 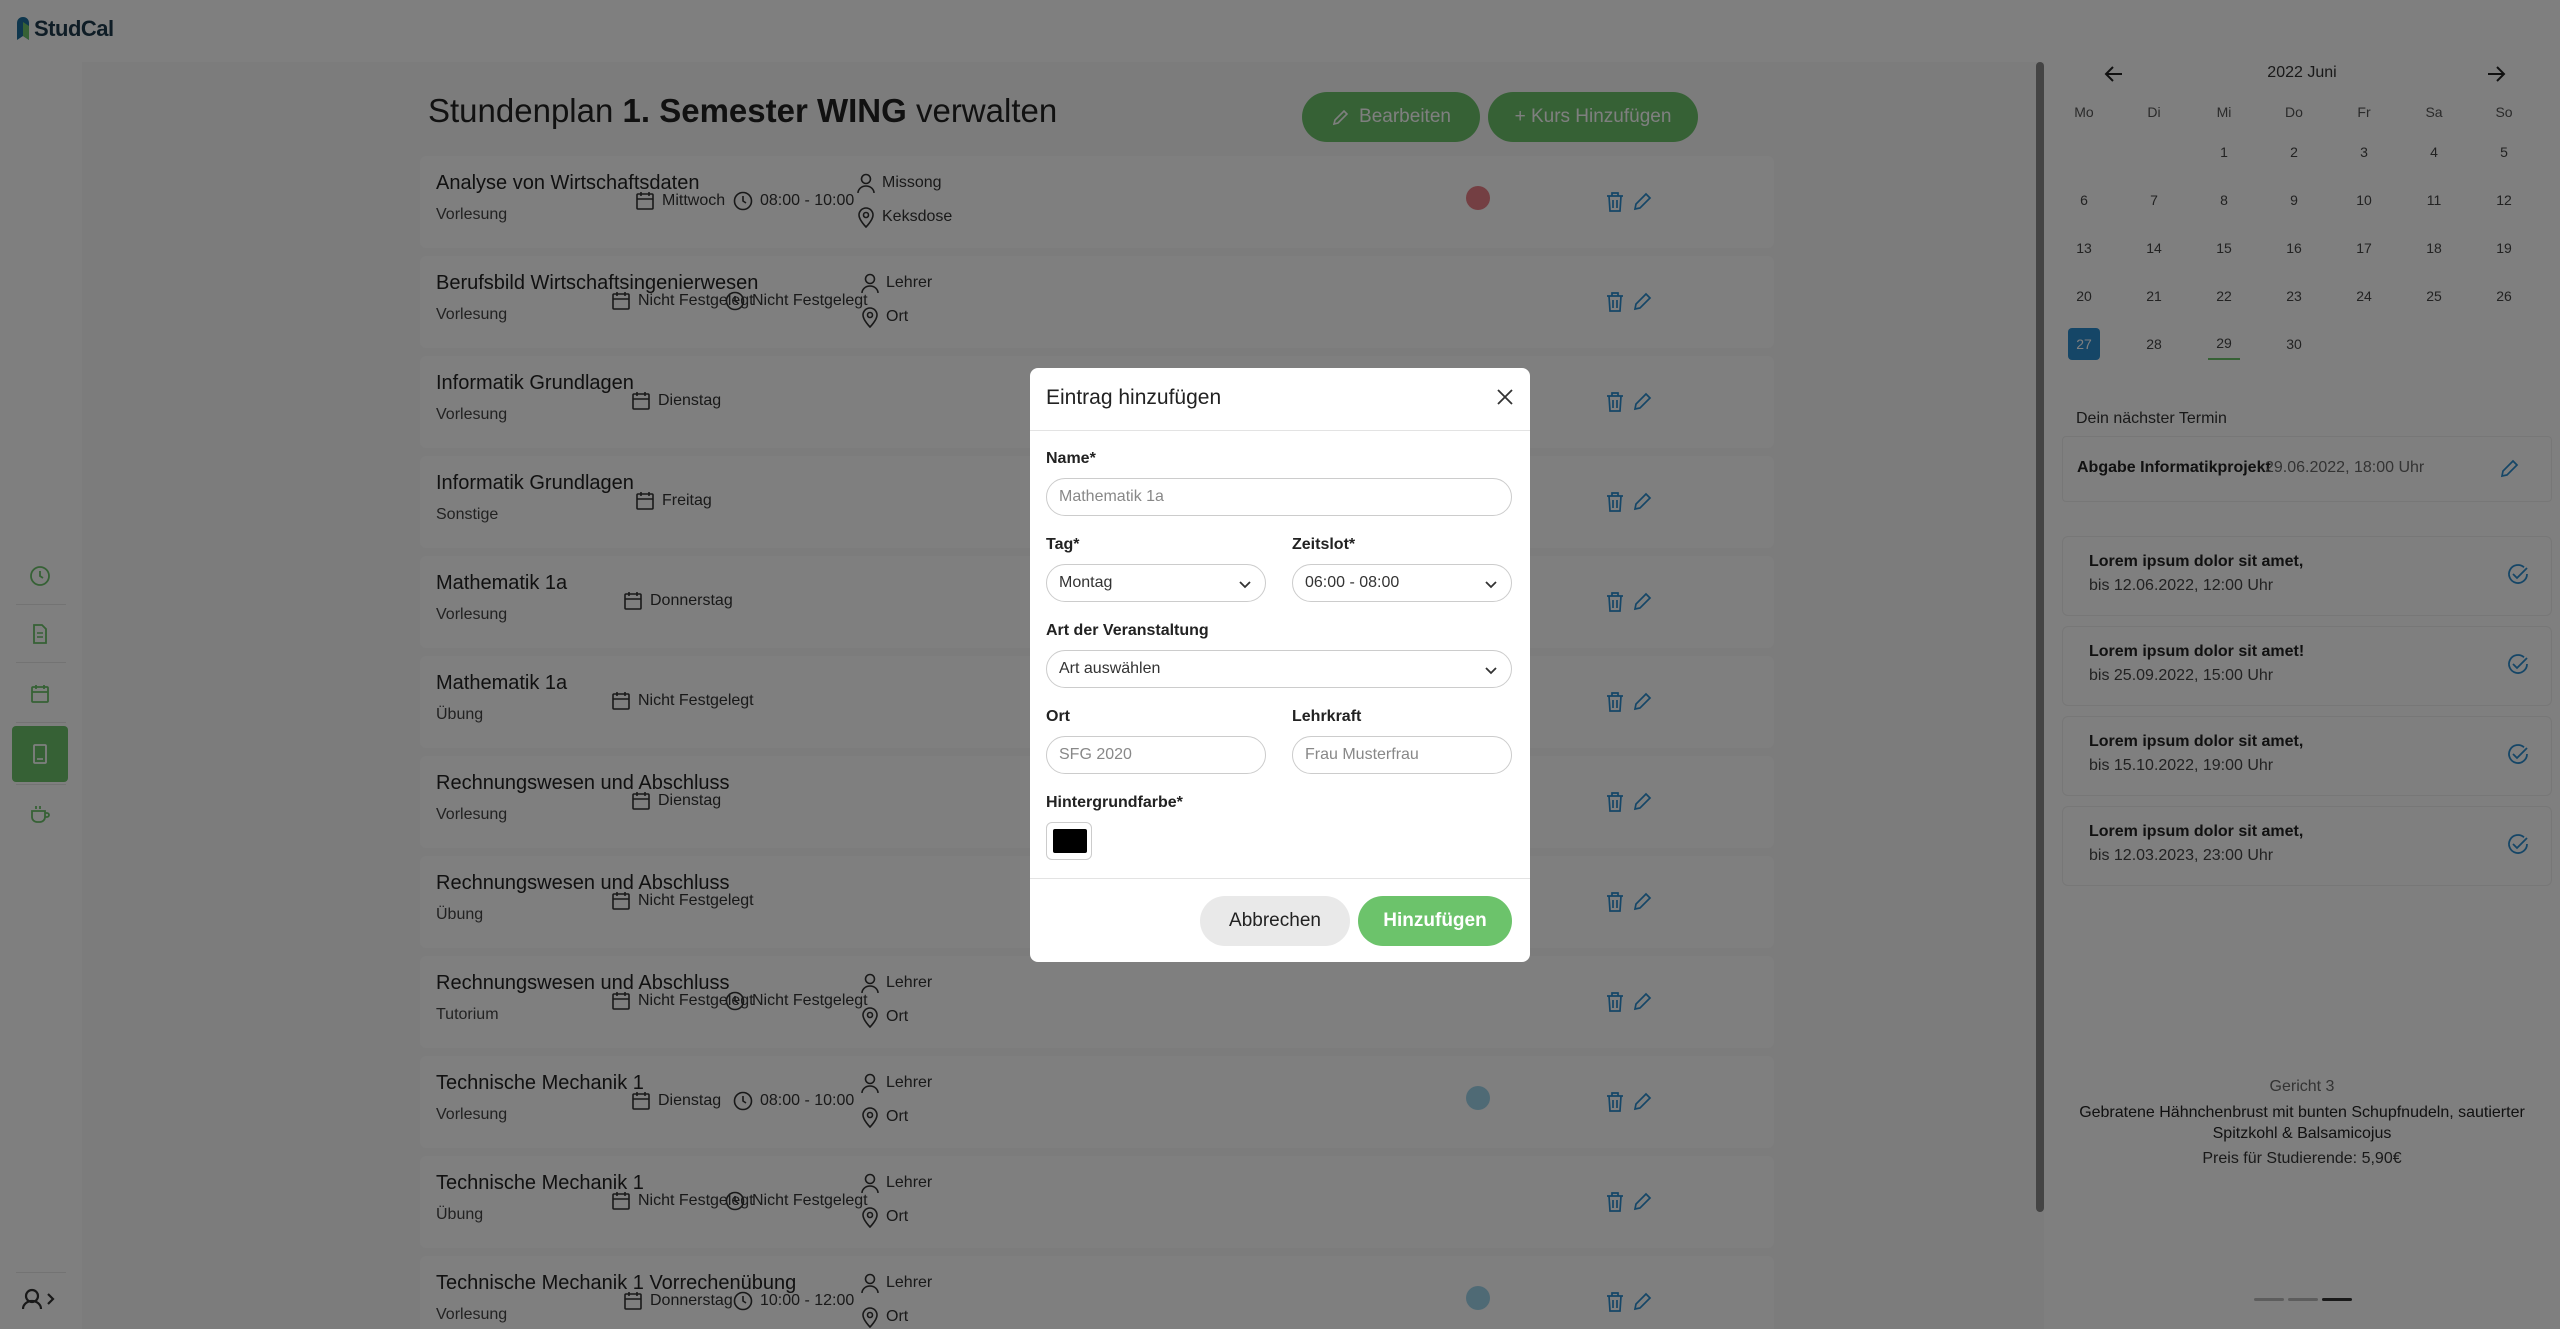 I want to click on cancel-button: Abbrechen, so click(x=1275, y=921).